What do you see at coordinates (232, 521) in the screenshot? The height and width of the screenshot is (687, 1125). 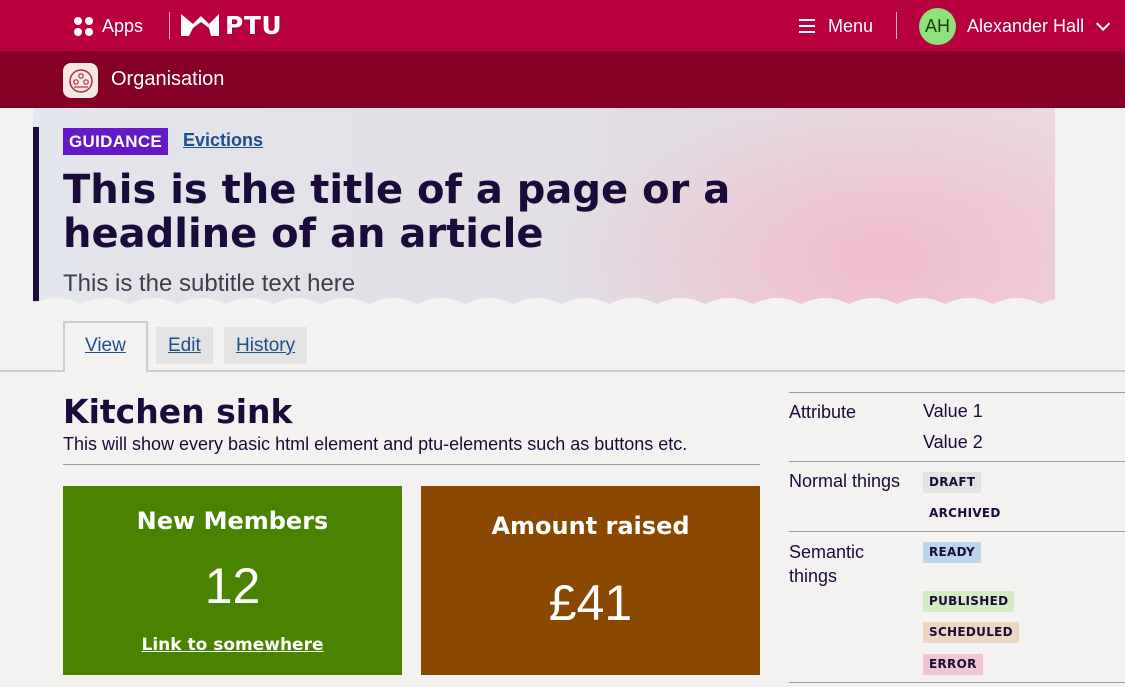 I see `stat-card-title: New Members` at bounding box center [232, 521].